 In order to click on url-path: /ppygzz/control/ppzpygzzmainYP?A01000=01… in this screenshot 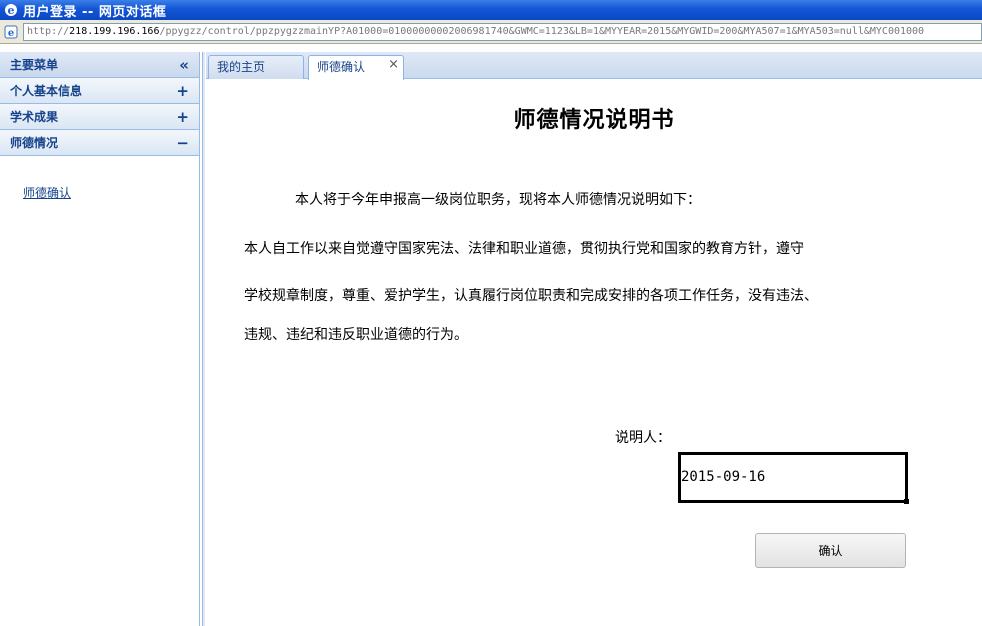, I will do `click(542, 31)`.